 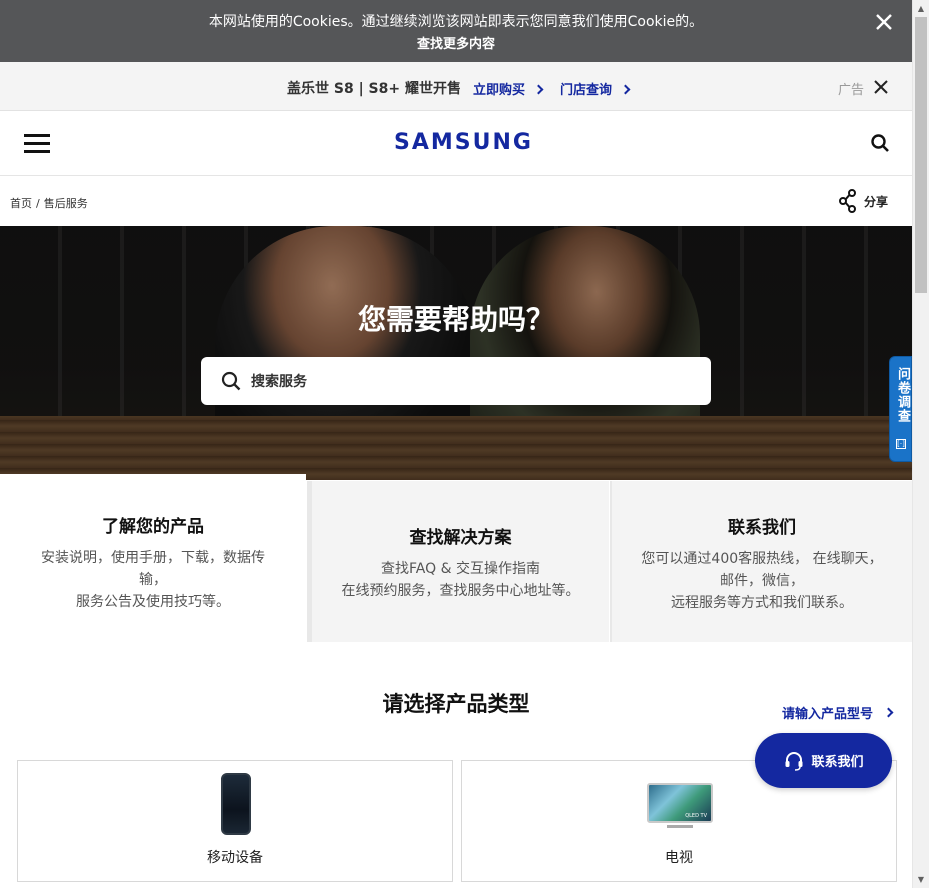 What do you see at coordinates (153, 527) in the screenshot?
I see `tab-title: 了解您的产品` at bounding box center [153, 527].